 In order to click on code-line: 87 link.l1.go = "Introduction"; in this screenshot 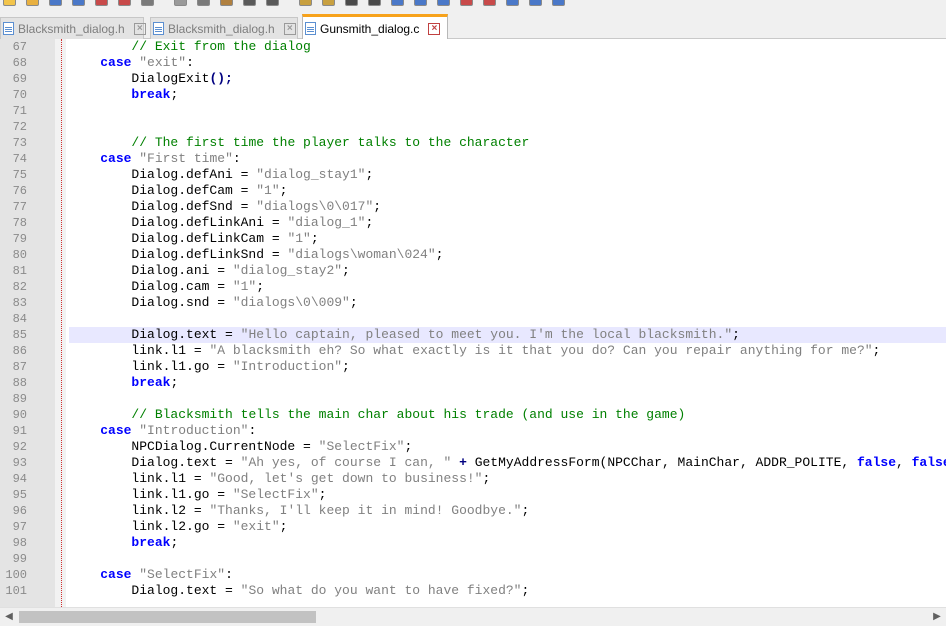, I will do `click(473, 367)`.